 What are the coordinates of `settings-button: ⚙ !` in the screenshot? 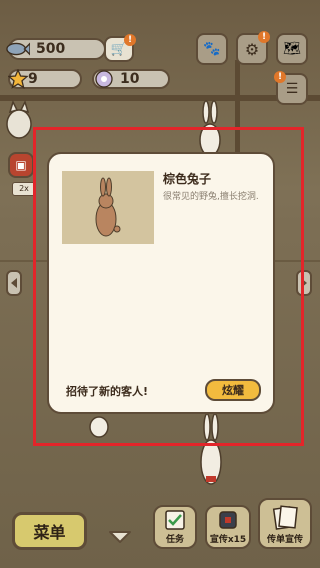 It's located at (253, 48).